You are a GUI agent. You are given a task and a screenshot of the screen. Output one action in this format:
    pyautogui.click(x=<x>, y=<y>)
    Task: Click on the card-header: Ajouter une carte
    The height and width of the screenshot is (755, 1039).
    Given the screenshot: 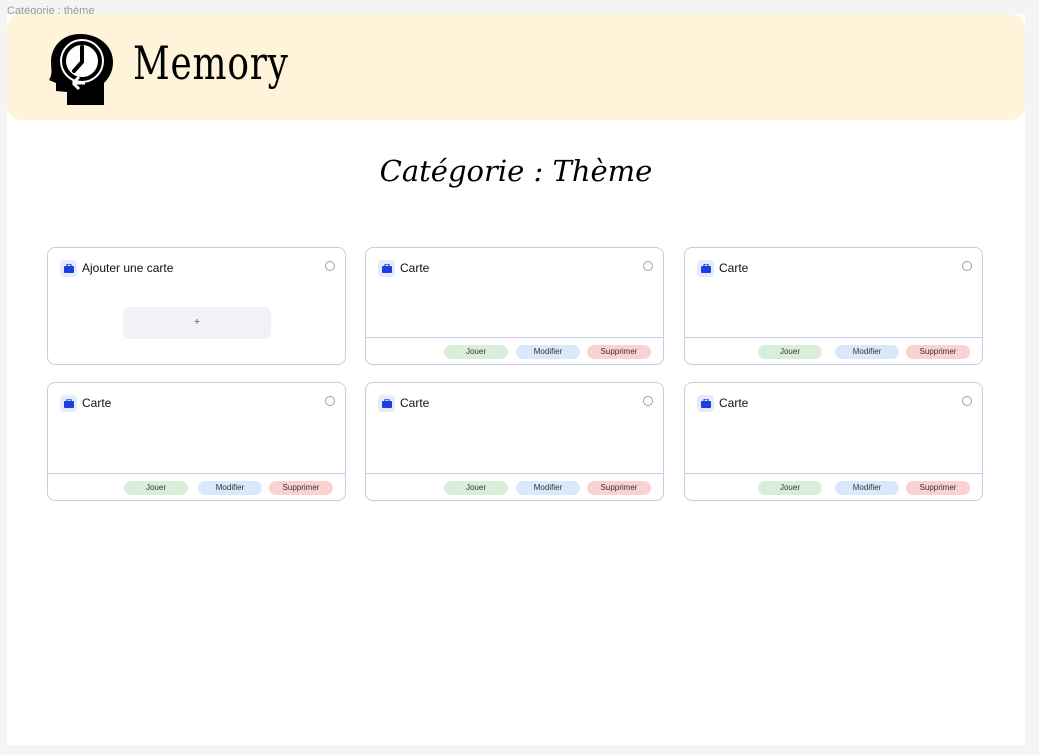 What is the action you would take?
    pyautogui.click(x=116, y=268)
    